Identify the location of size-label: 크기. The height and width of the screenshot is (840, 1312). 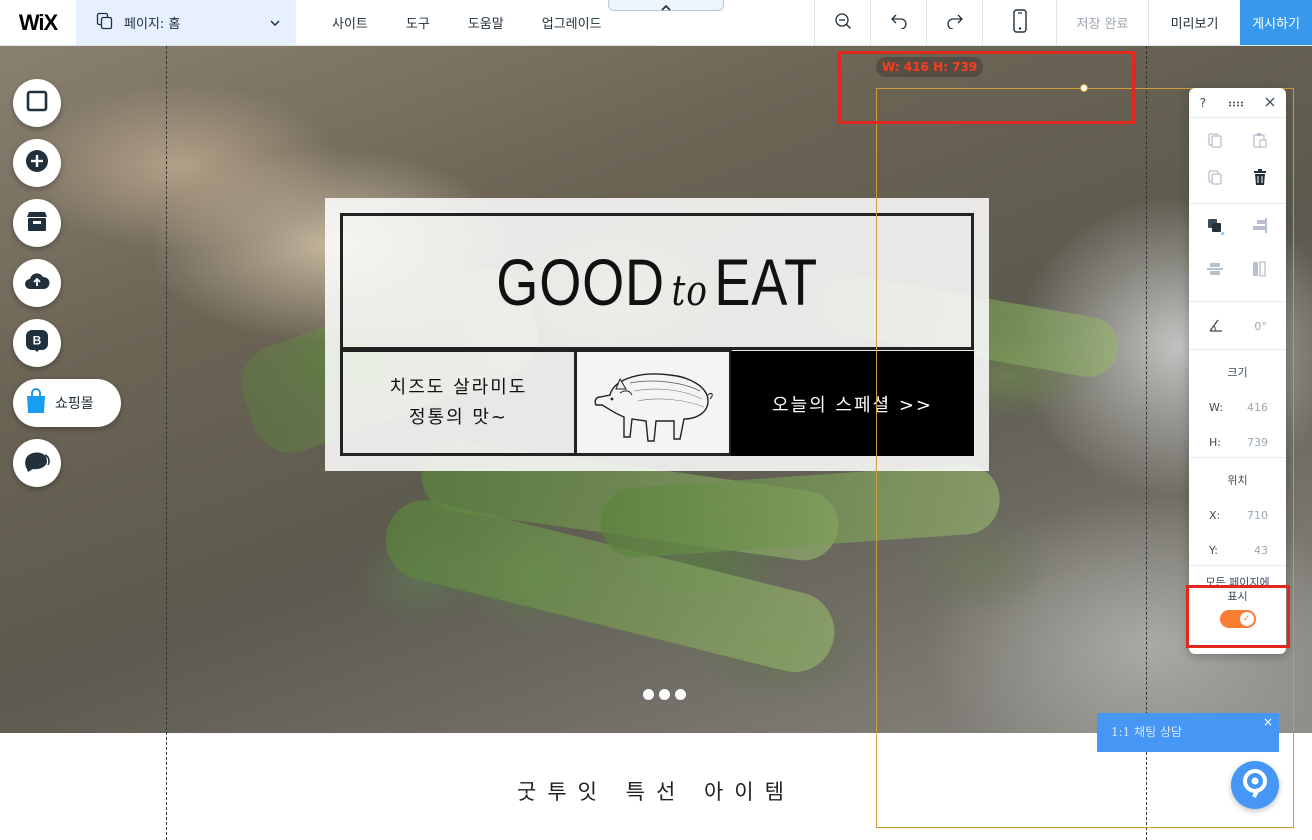
(1237, 372).